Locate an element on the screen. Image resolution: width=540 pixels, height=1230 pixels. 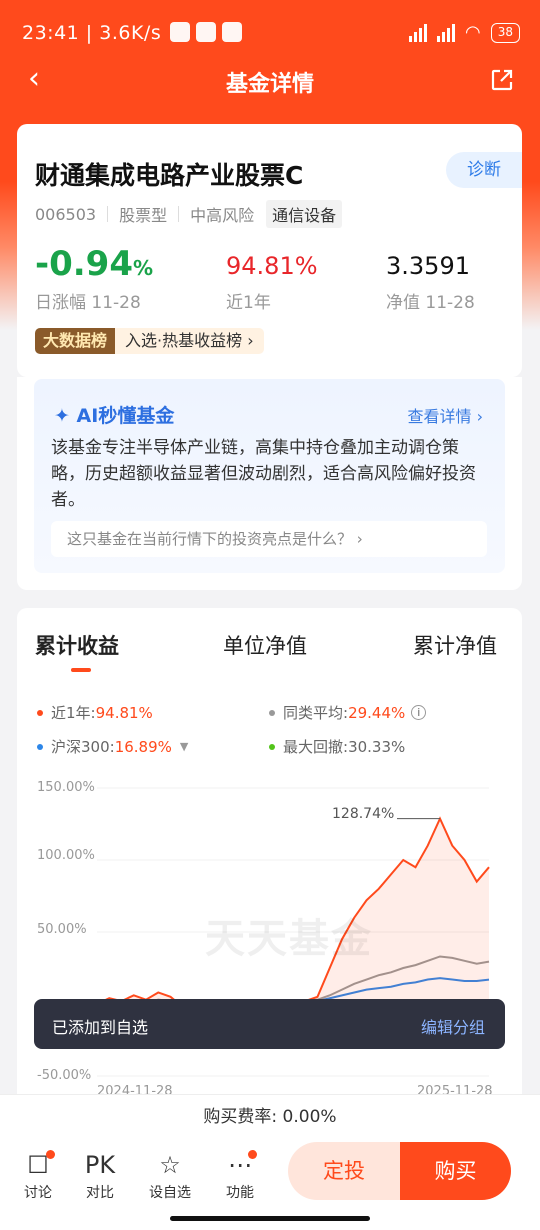
mail-icon is located at coordinates (180, 32).